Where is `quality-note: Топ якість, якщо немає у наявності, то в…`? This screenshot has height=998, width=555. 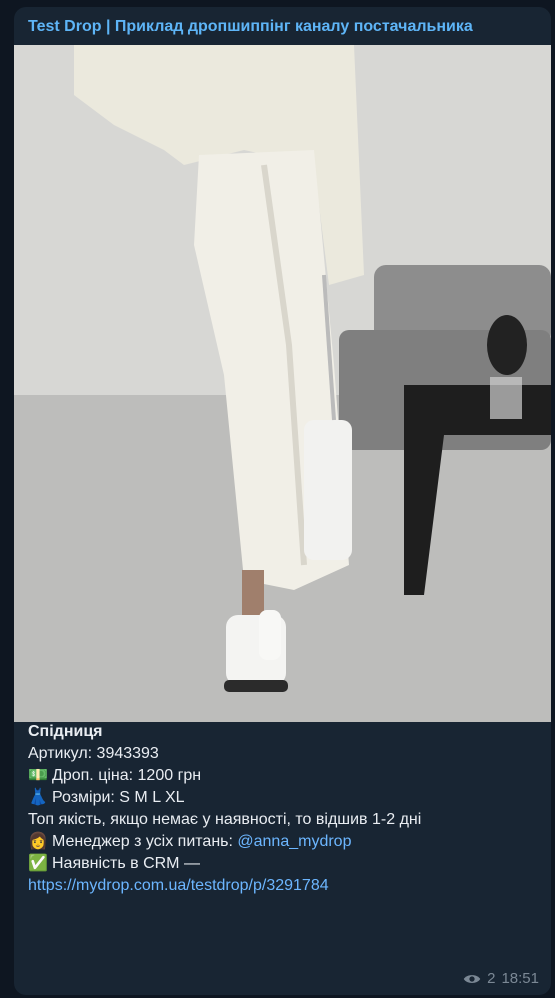
quality-note: Топ якість, якщо немає у наявності, то в… is located at coordinates (225, 819).